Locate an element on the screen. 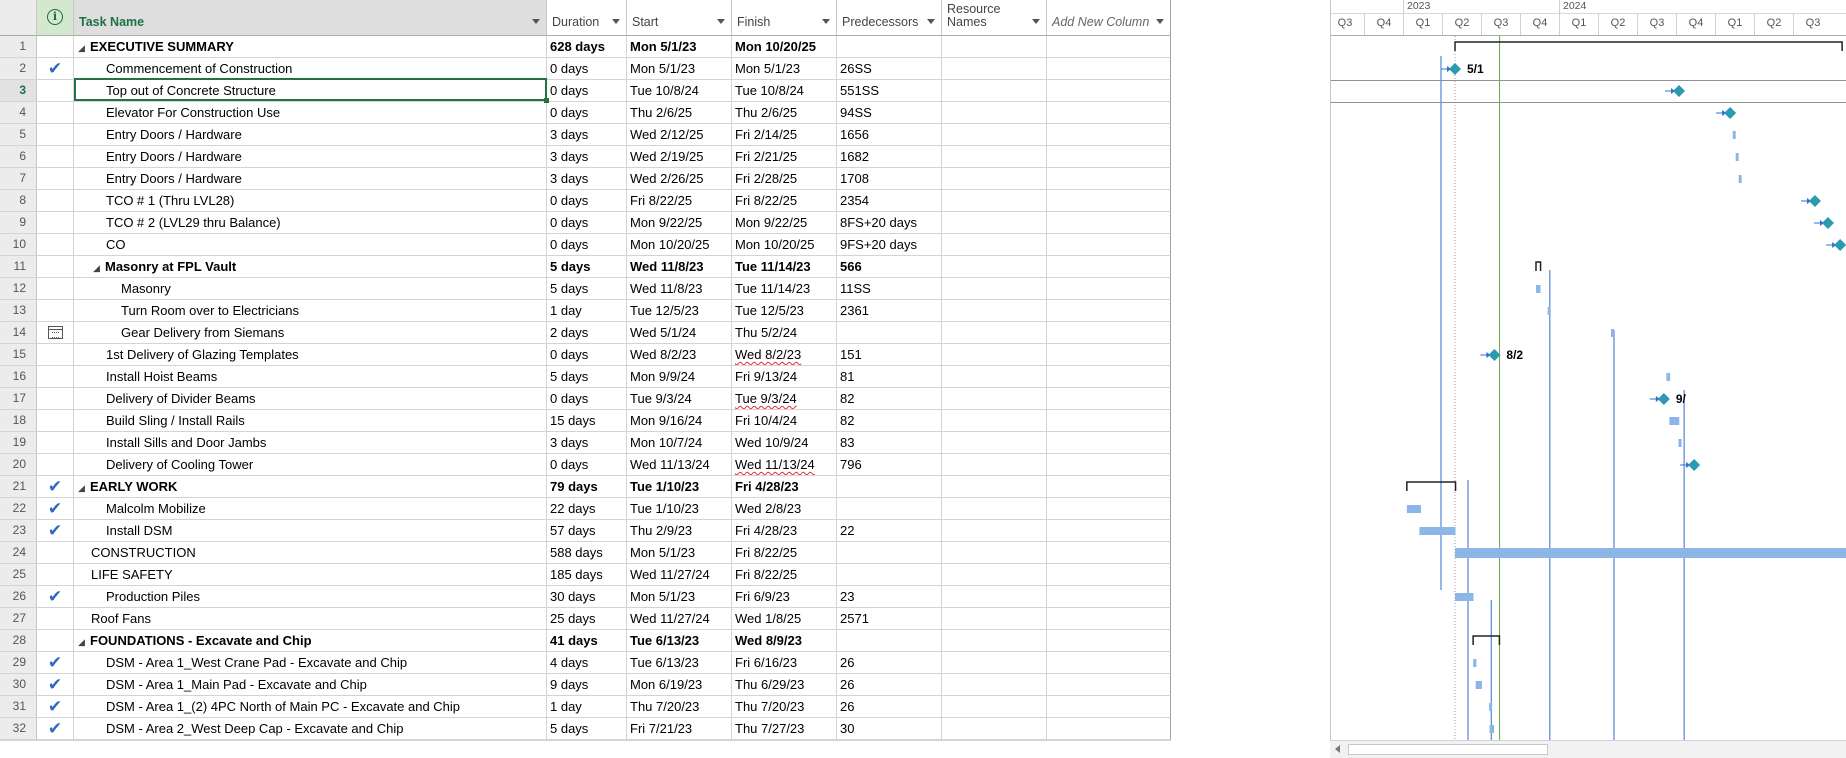 This screenshot has width=1846, height=758. task-name-cell: Install DSM is located at coordinates (310, 531).